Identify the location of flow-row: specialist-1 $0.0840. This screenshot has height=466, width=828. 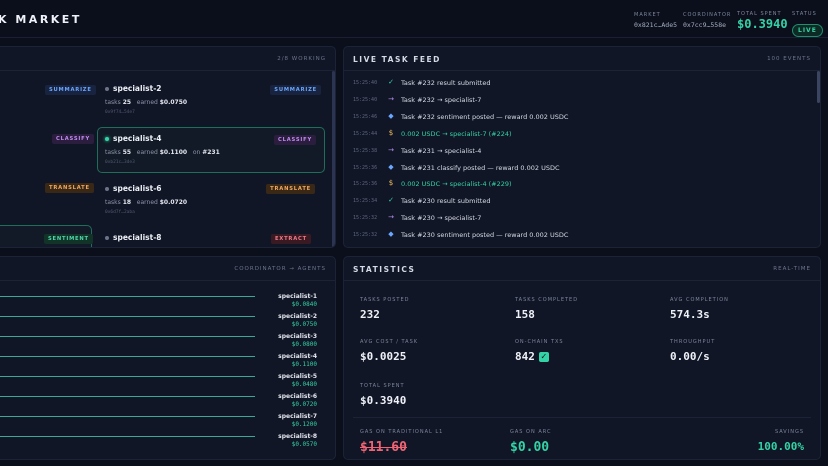
(162, 303).